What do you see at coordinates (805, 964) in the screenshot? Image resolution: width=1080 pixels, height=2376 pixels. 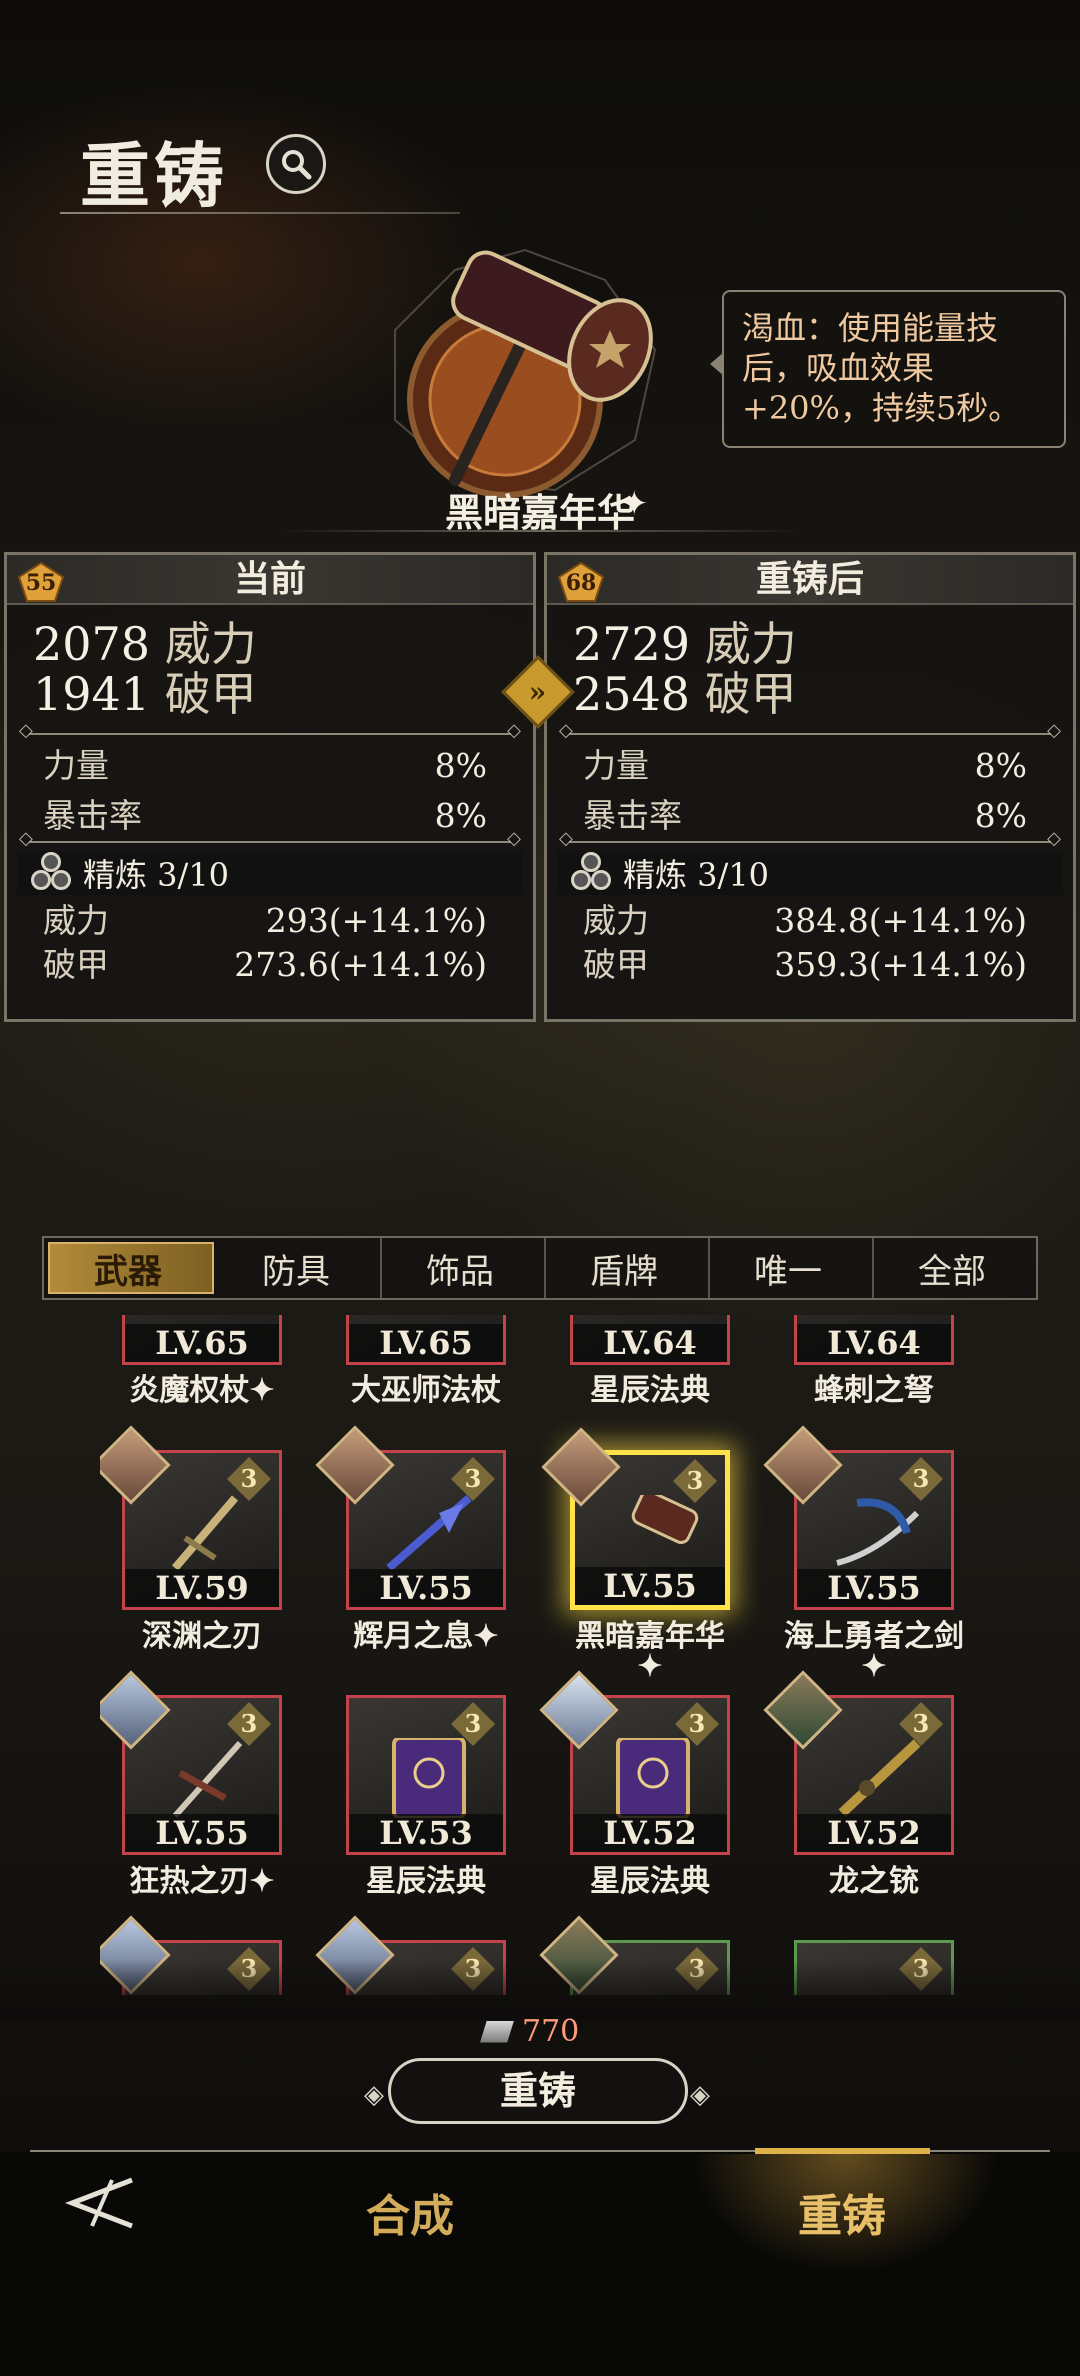 I see `refine-stat-row: 破甲 359.3(+14.1%)` at bounding box center [805, 964].